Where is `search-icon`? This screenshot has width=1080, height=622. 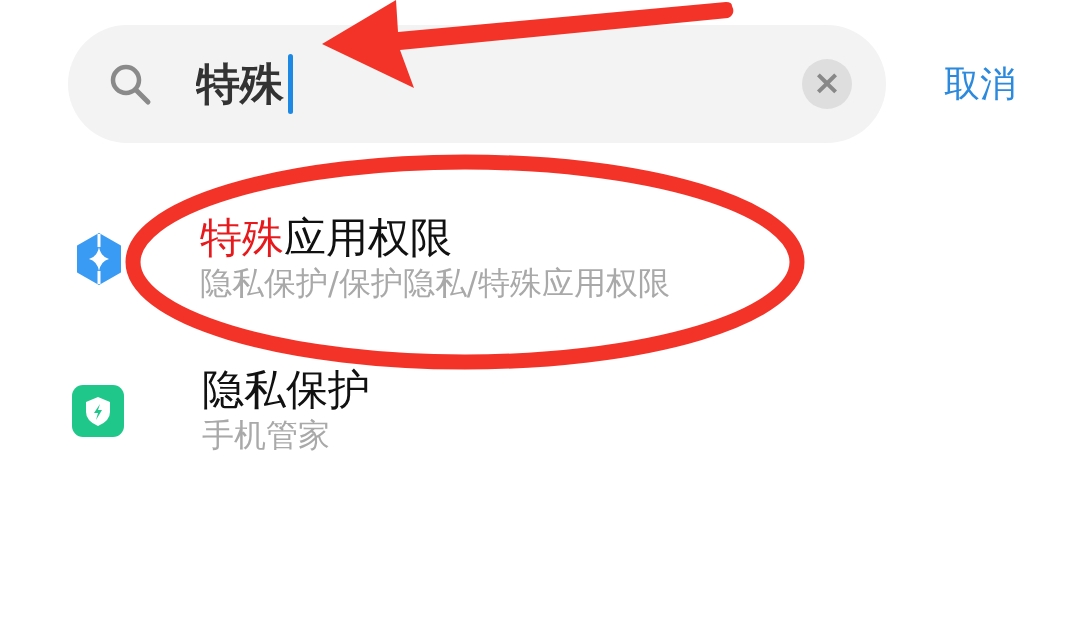 search-icon is located at coordinates (130, 84).